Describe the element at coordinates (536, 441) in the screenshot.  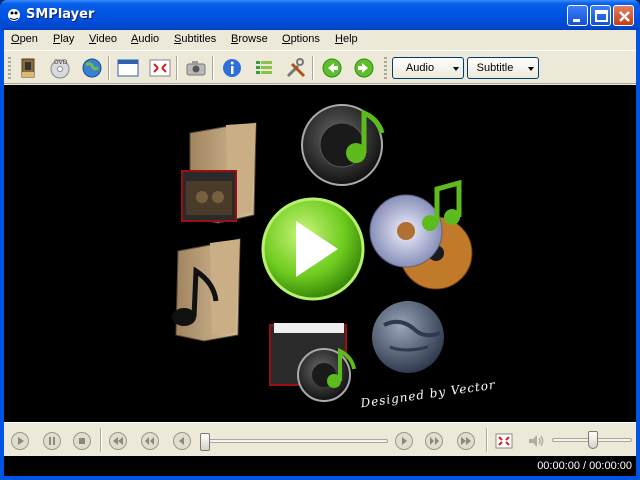
I see `volume-icon` at that location.